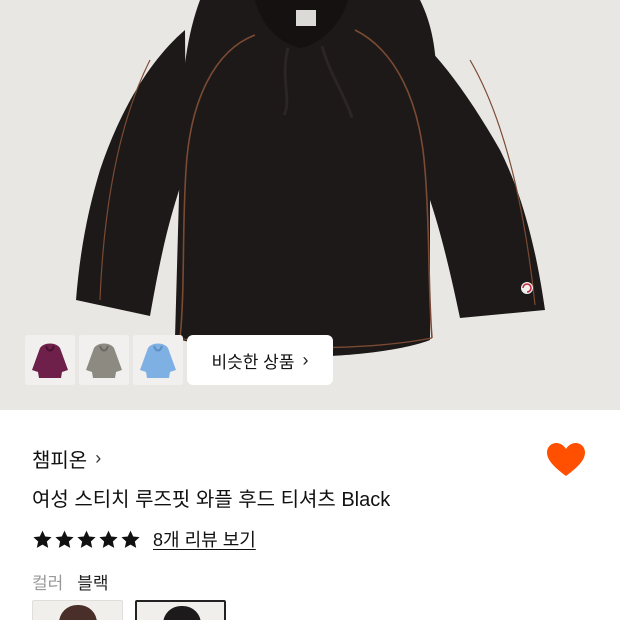 The height and width of the screenshot is (620, 620). What do you see at coordinates (566, 460) in the screenshot?
I see `heart-icon` at bounding box center [566, 460].